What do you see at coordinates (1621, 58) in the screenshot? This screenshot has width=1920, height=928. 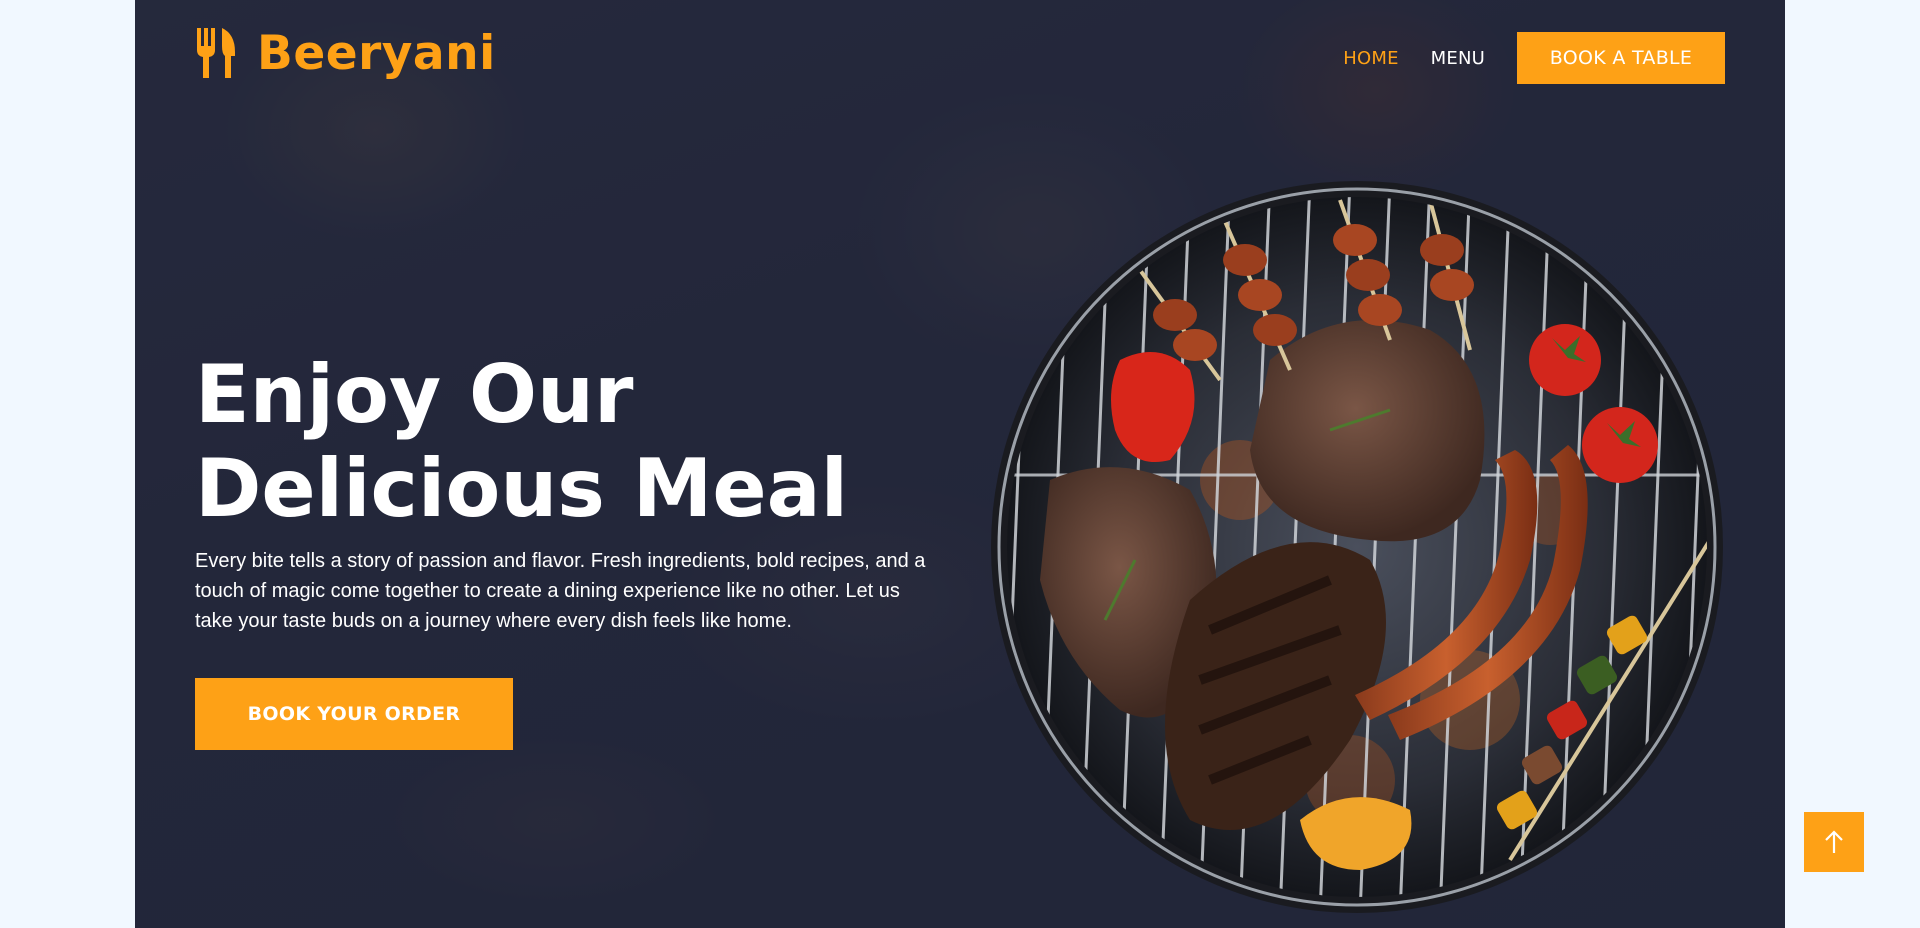 I see `book-a-table-button: BOOK A TABLE` at bounding box center [1621, 58].